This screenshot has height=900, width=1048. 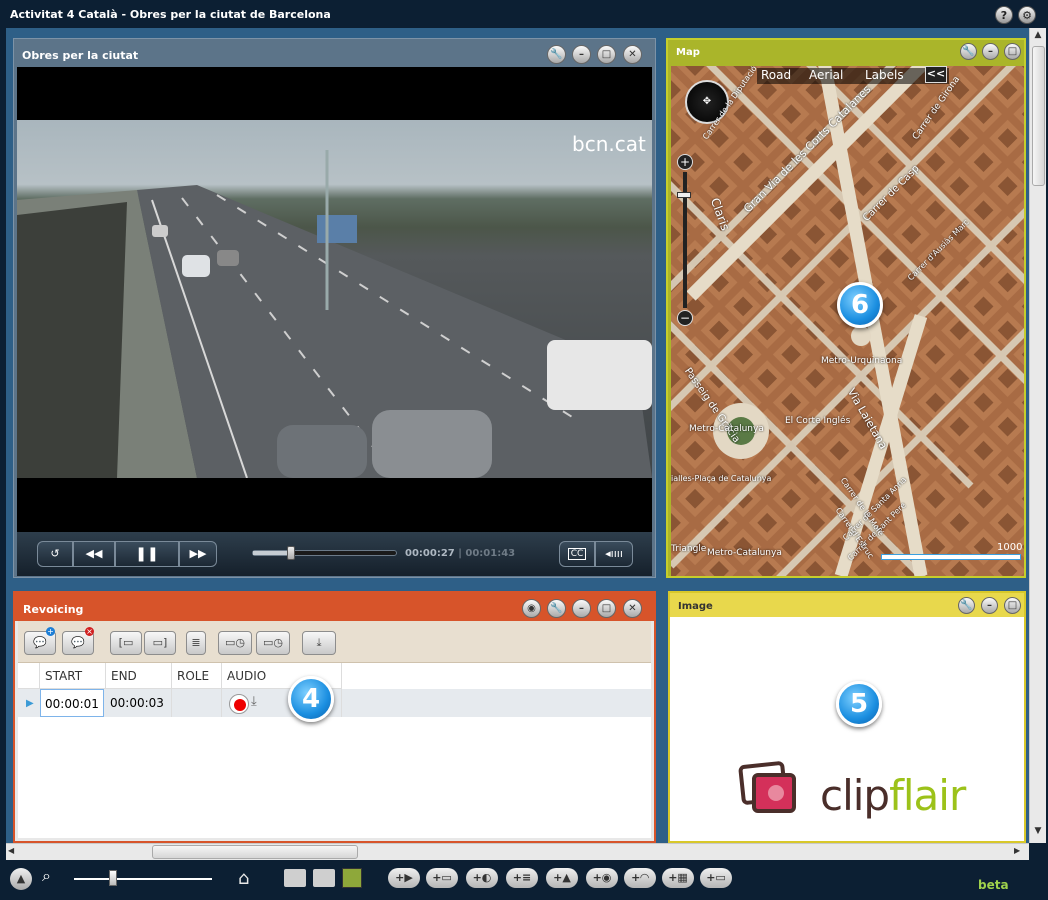 I want to click on role-cell, so click(x=197, y=703).